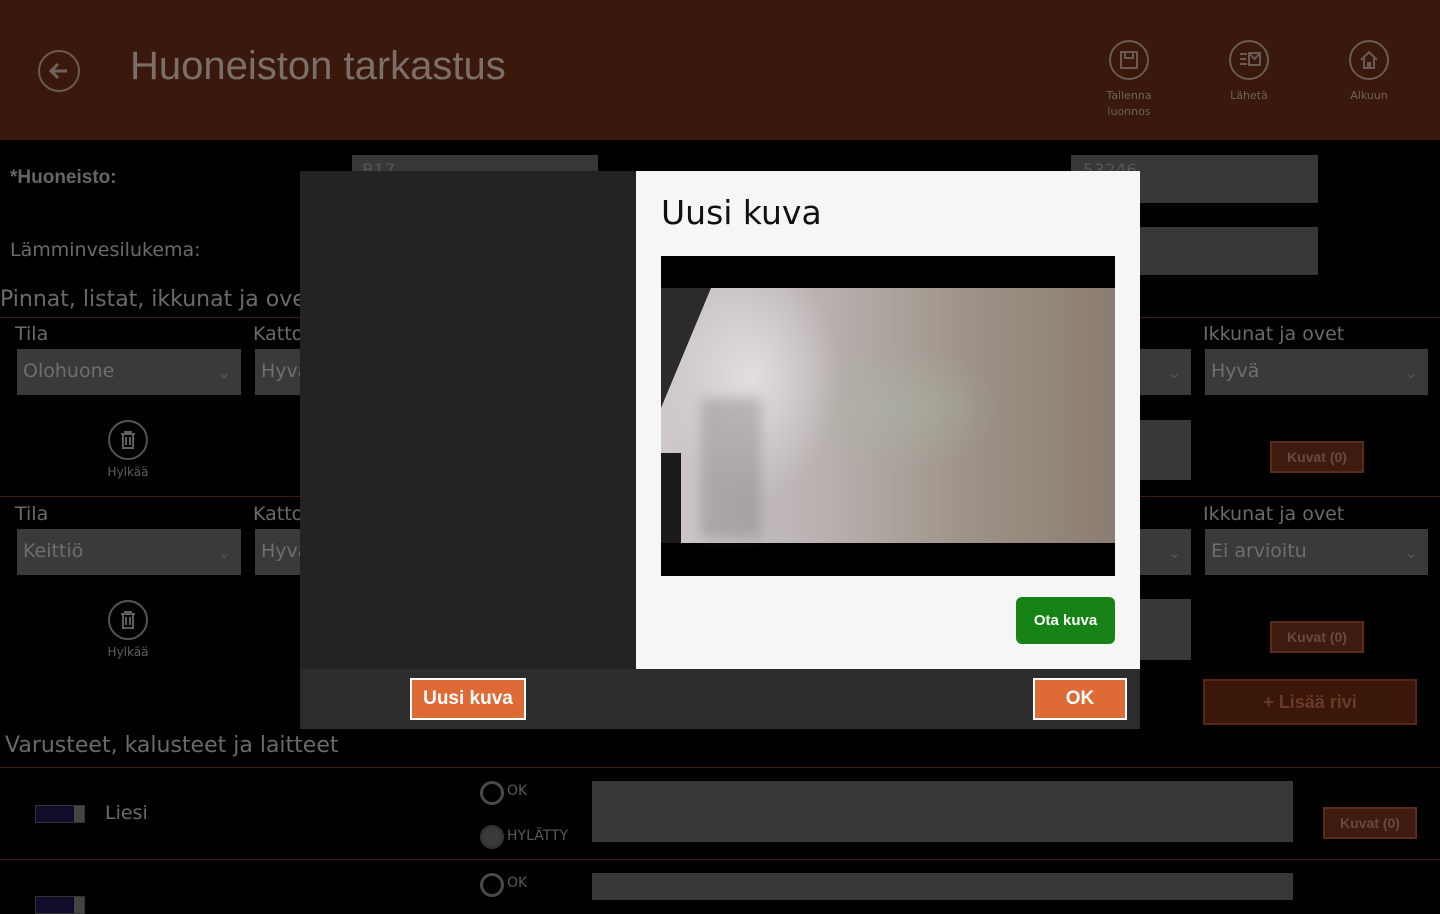 Image resolution: width=1440 pixels, height=914 pixels. Describe the element at coordinates (172, 745) in the screenshot. I see `section-equipment-title: Varusteet, kalusteet ja laitteet` at that location.